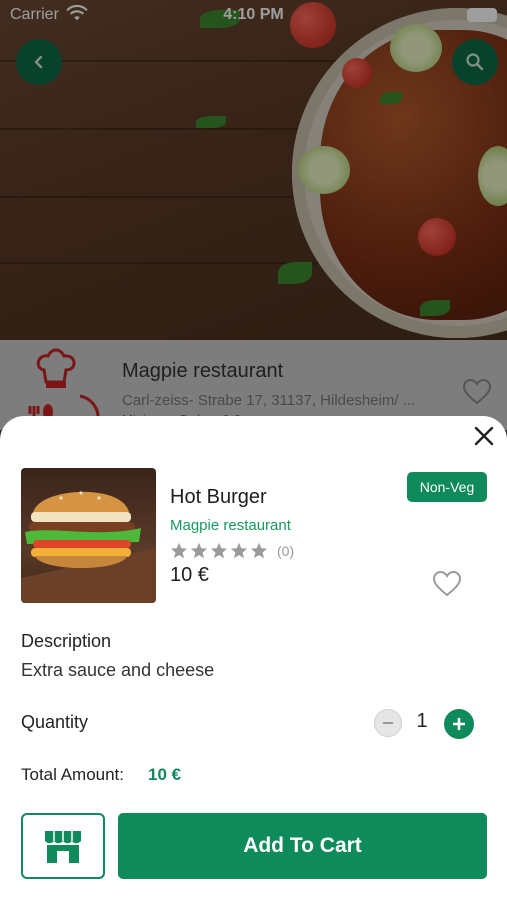 Image resolution: width=507 pixels, height=900 pixels. Describe the element at coordinates (203, 371) in the screenshot. I see `restaurant-name: Magpie restaurant` at that location.